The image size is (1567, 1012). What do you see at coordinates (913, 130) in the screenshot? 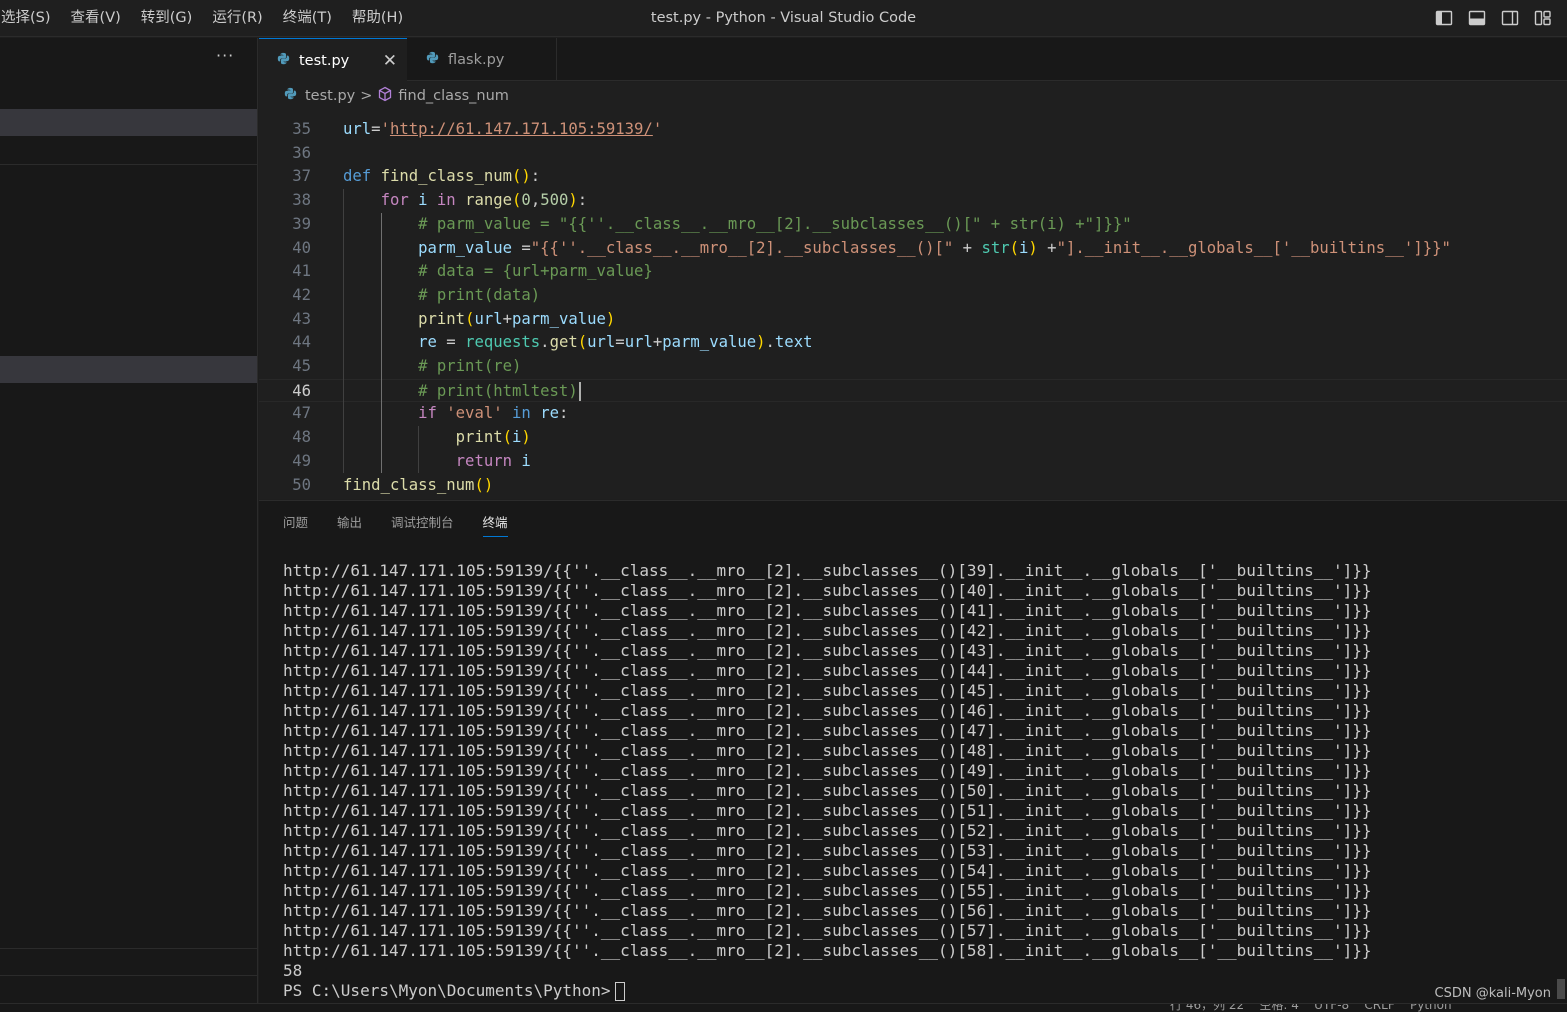
I see `code-line: 35 url='http://61.147.171.105:59139/'` at bounding box center [913, 130].